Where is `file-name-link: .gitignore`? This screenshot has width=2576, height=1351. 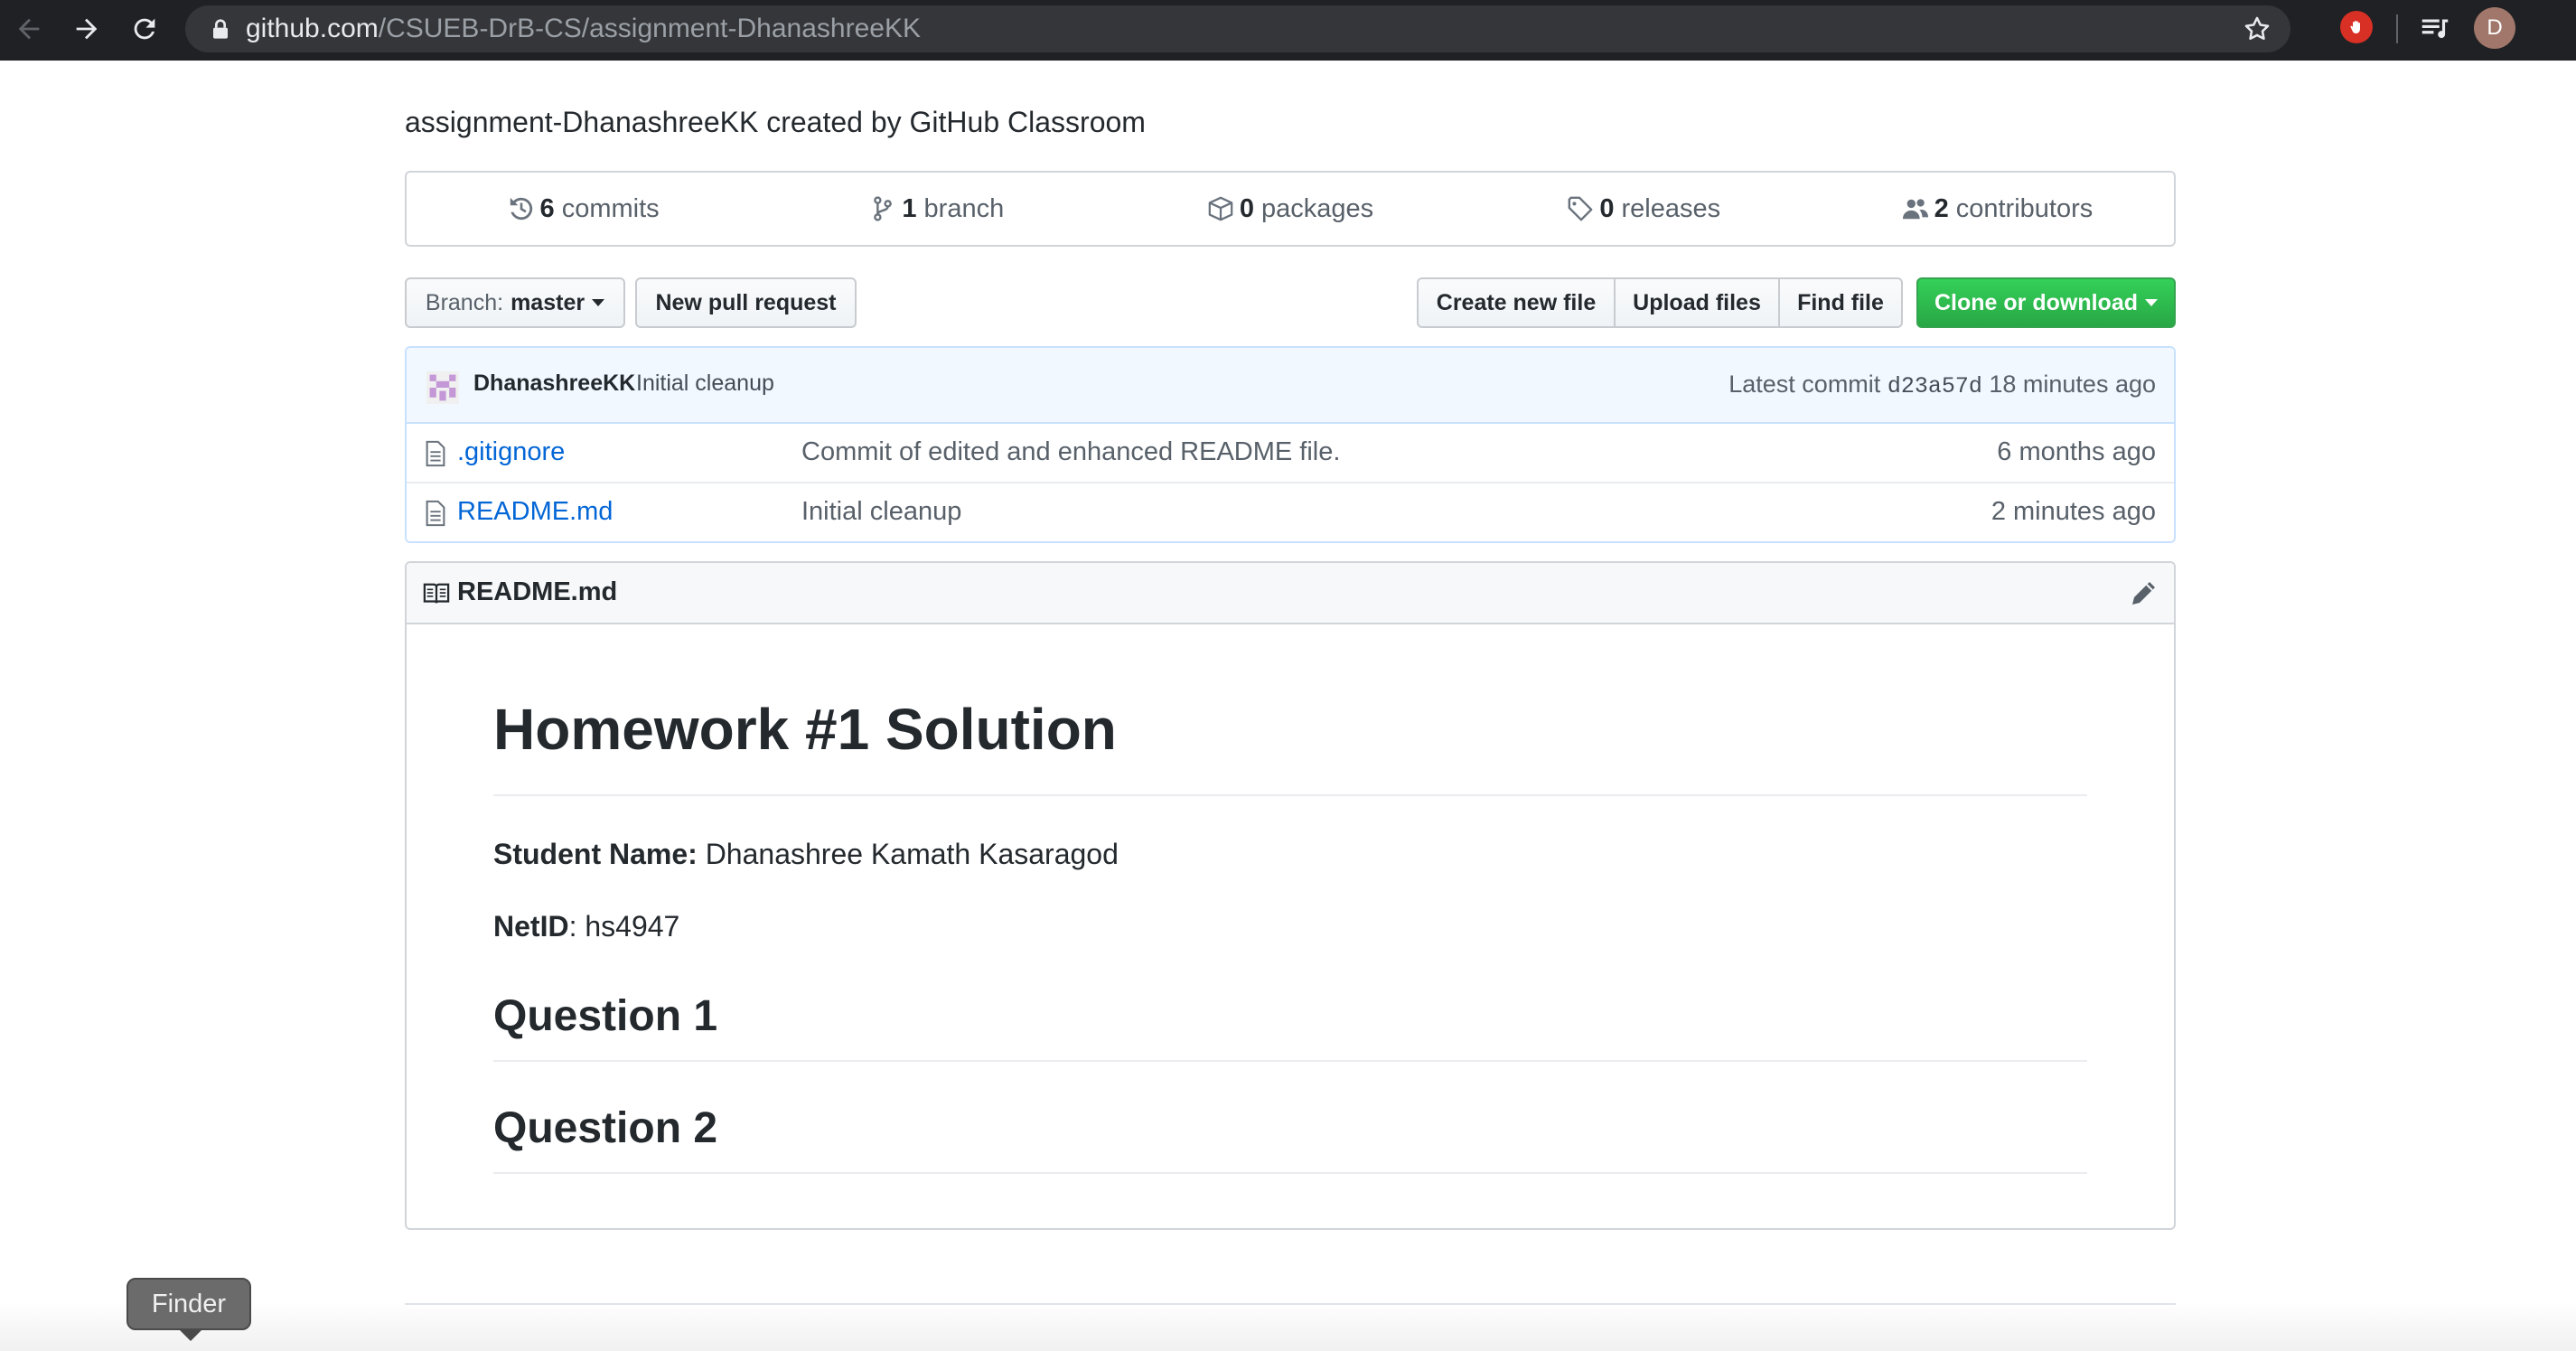
file-name-link: .gitignore is located at coordinates (511, 452).